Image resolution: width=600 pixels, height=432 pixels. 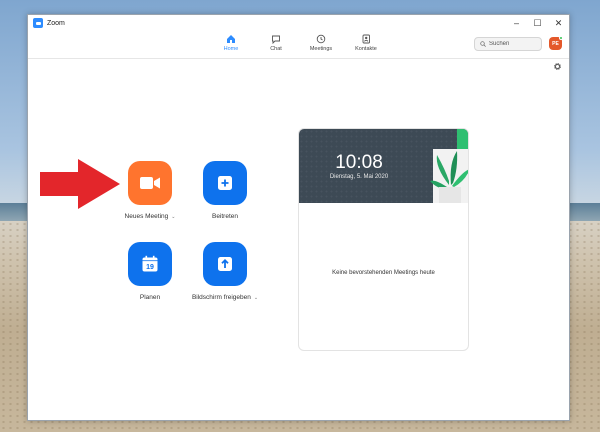 I want to click on close-button: ✕, so click(x=558, y=23).